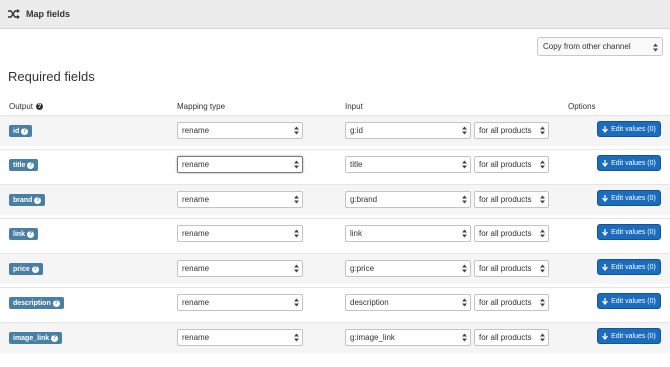 Image resolution: width=670 pixels, height=367 pixels. Describe the element at coordinates (19, 165) in the screenshot. I see `output-field-label: title` at that location.